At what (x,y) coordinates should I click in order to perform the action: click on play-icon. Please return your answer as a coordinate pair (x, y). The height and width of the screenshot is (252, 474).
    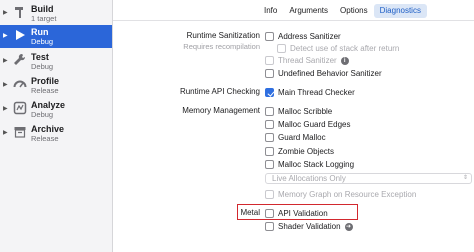
    Looking at the image, I should click on (20, 35).